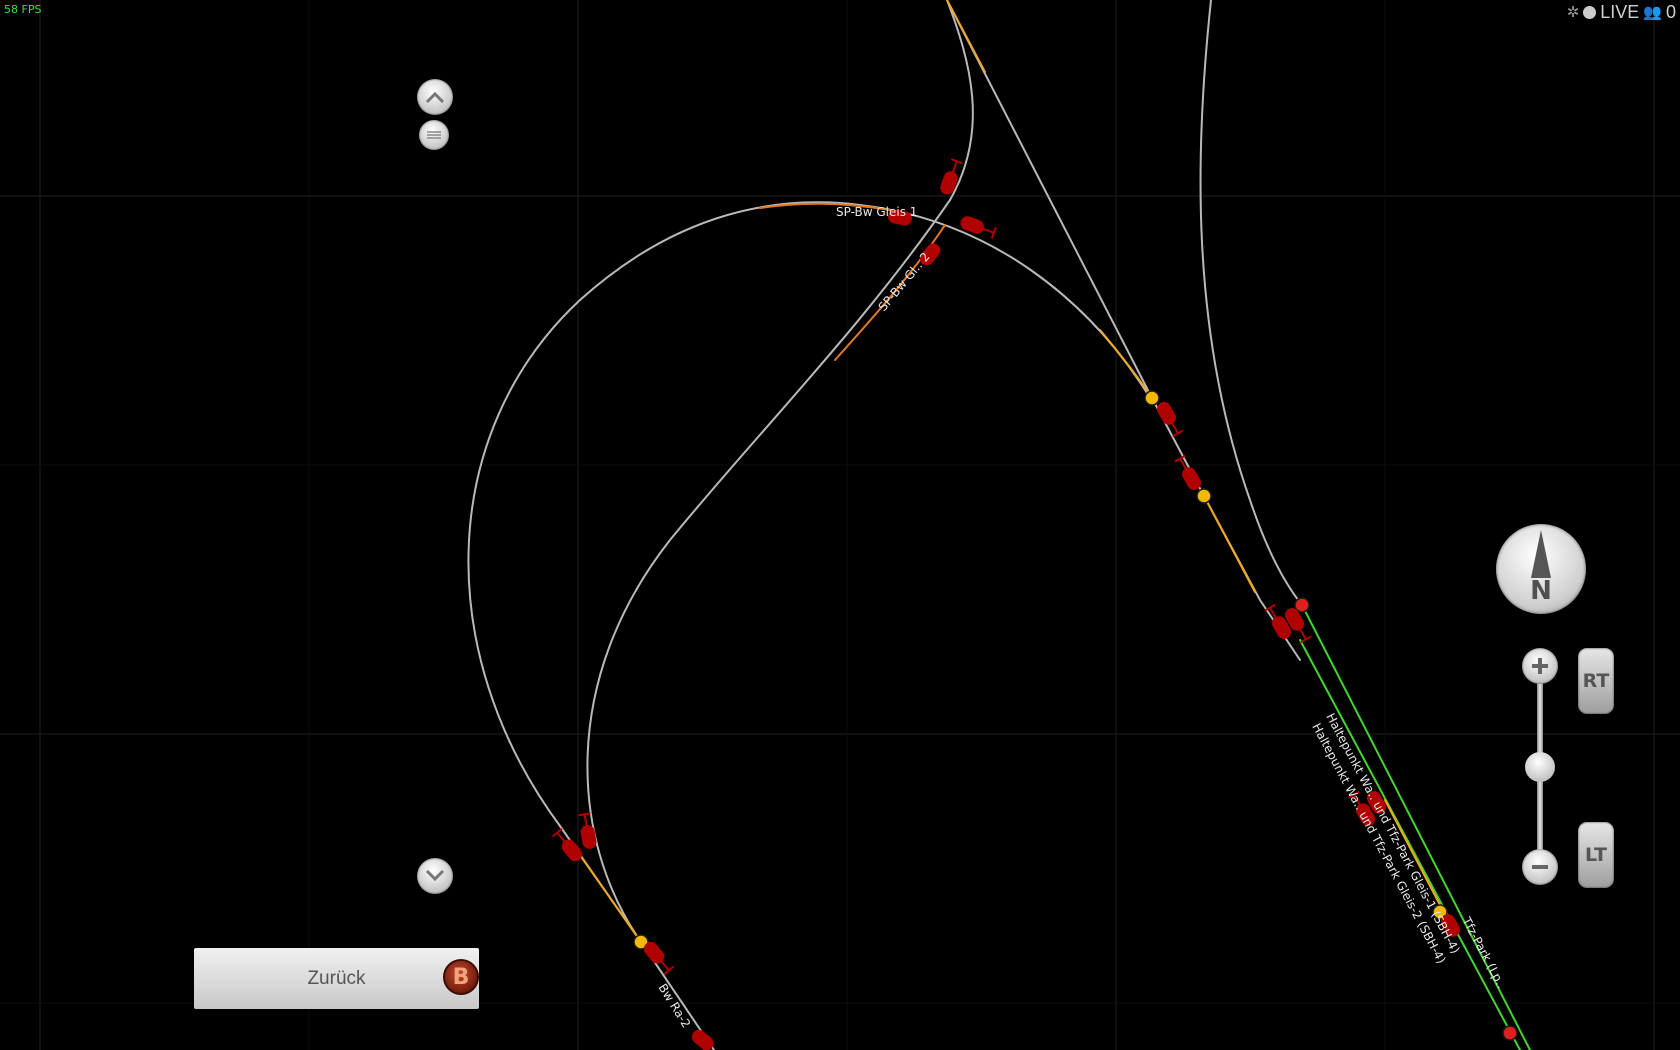  Describe the element at coordinates (461, 977) in the screenshot. I see `b-button-icon: B` at that location.